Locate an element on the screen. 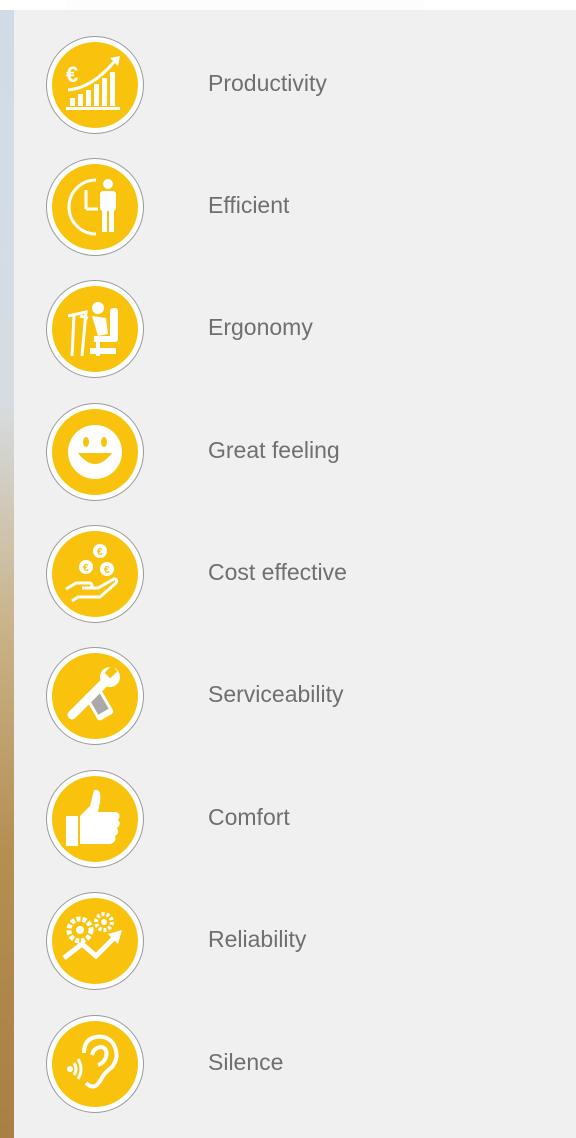  feature-item-productivity: € Productivity is located at coordinates (295, 86).